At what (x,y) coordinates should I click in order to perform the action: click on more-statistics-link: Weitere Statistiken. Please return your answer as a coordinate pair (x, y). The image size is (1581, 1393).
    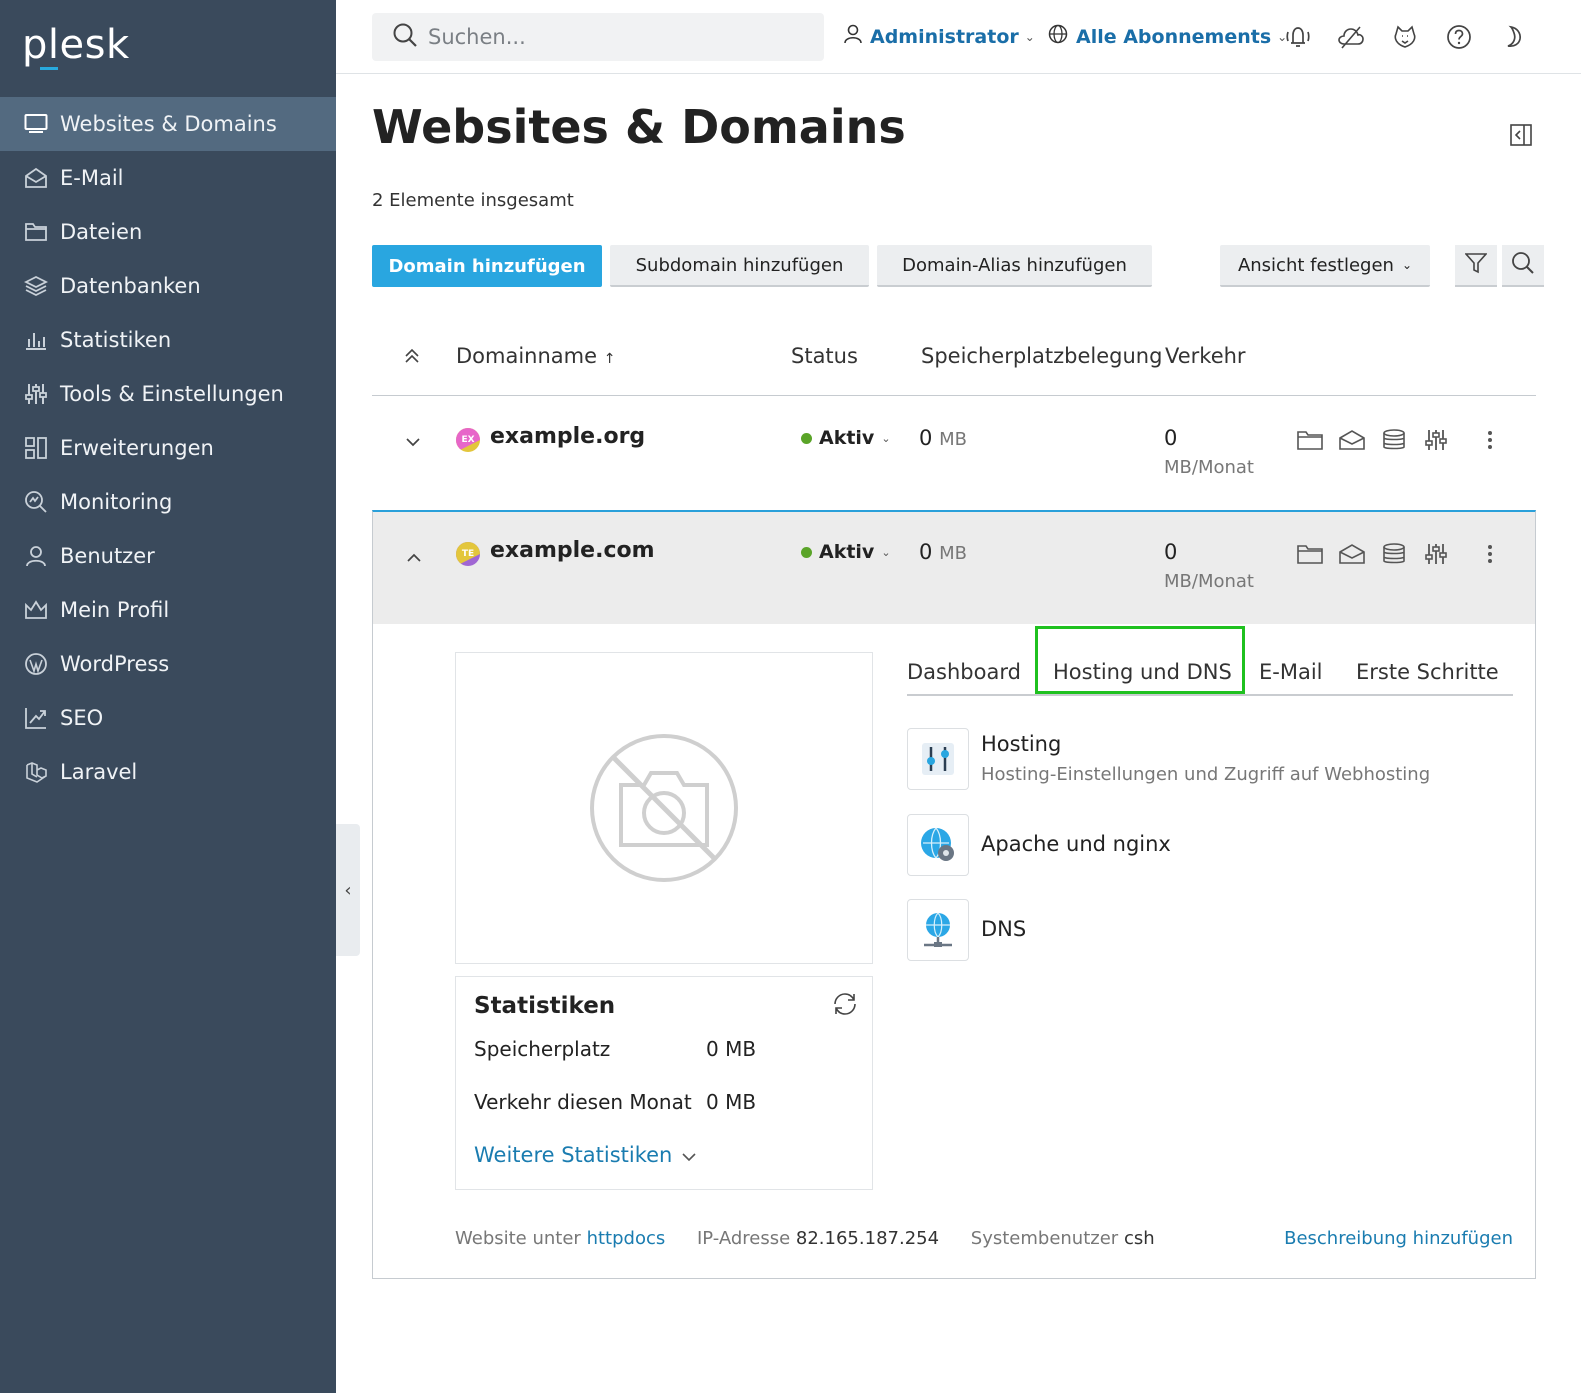
    Looking at the image, I should click on (585, 1155).